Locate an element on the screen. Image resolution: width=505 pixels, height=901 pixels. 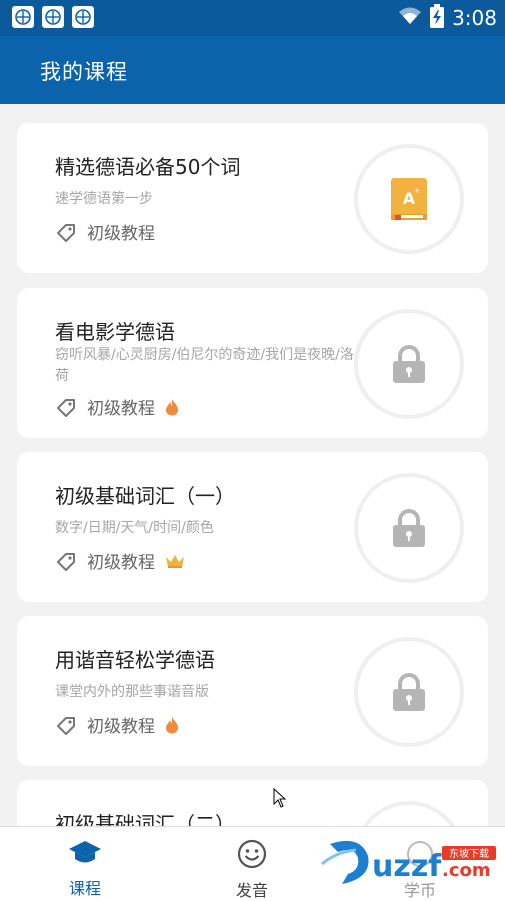
course-title: 看电影学德语 is located at coordinates (115, 332).